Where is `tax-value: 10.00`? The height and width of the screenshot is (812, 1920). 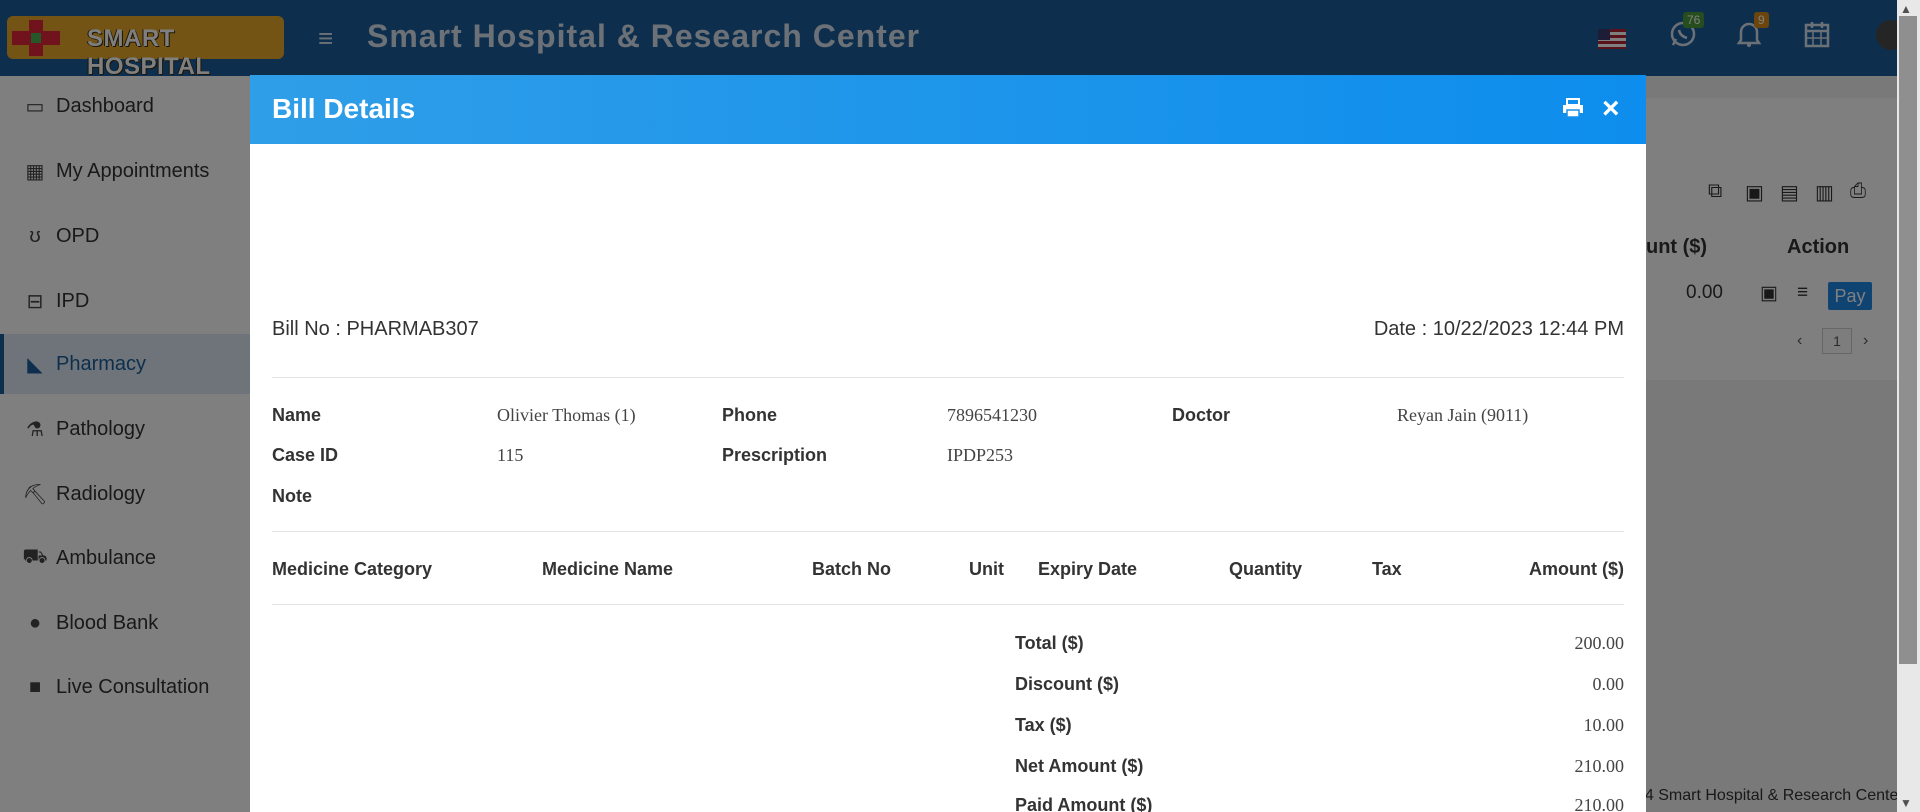 tax-value: 10.00 is located at coordinates (1604, 725).